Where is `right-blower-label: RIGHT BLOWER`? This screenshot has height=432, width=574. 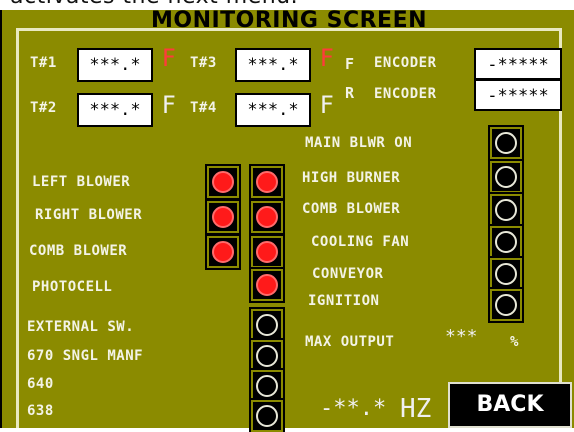 right-blower-label: RIGHT BLOWER is located at coordinates (89, 215).